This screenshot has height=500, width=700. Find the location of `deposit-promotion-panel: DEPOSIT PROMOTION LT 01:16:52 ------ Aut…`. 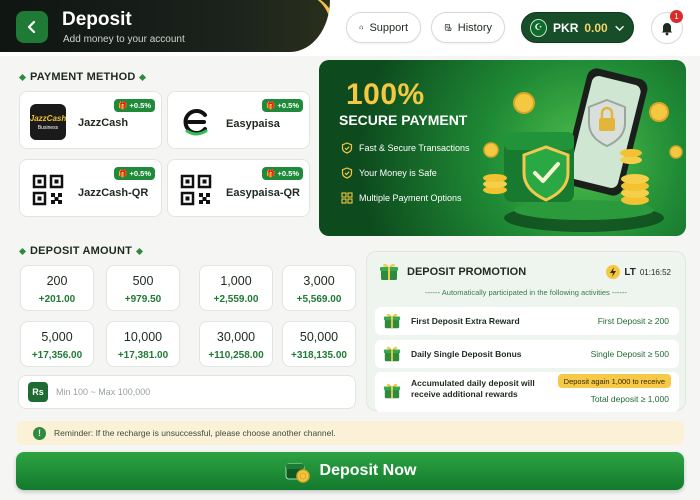

deposit-promotion-panel: DEPOSIT PROMOTION LT 01:16:52 ------ Aut… is located at coordinates (526, 331).